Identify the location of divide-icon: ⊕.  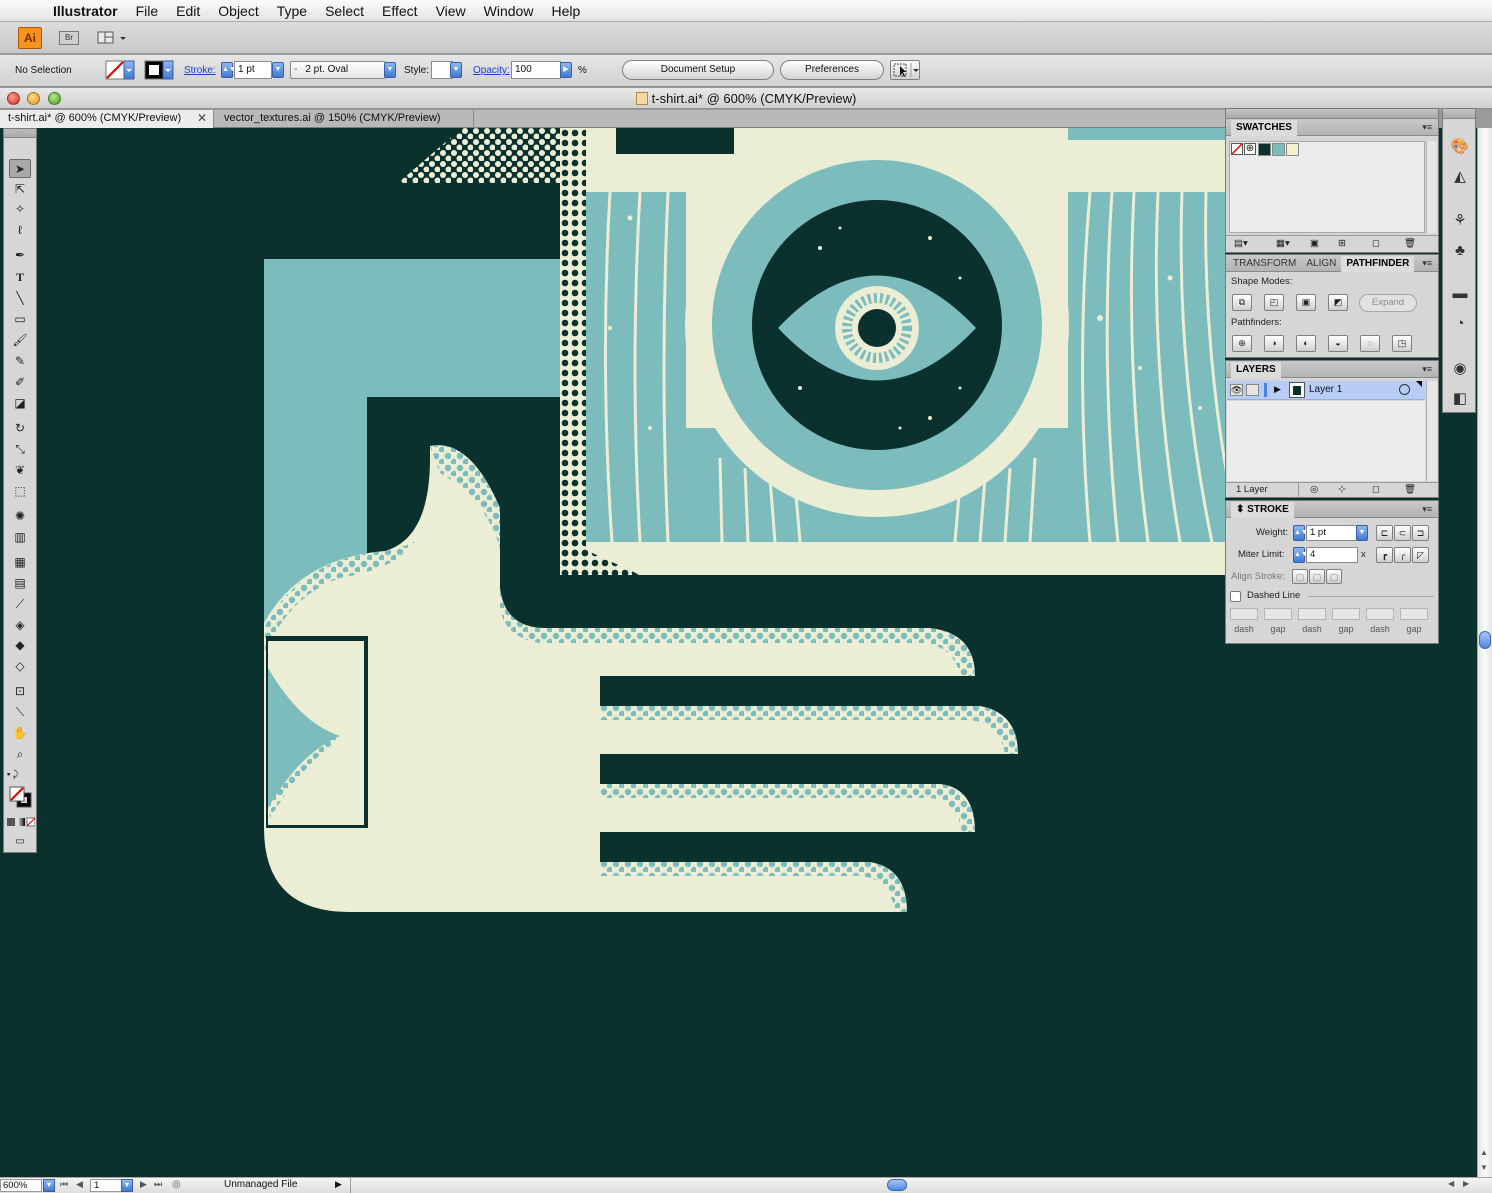
(1242, 343).